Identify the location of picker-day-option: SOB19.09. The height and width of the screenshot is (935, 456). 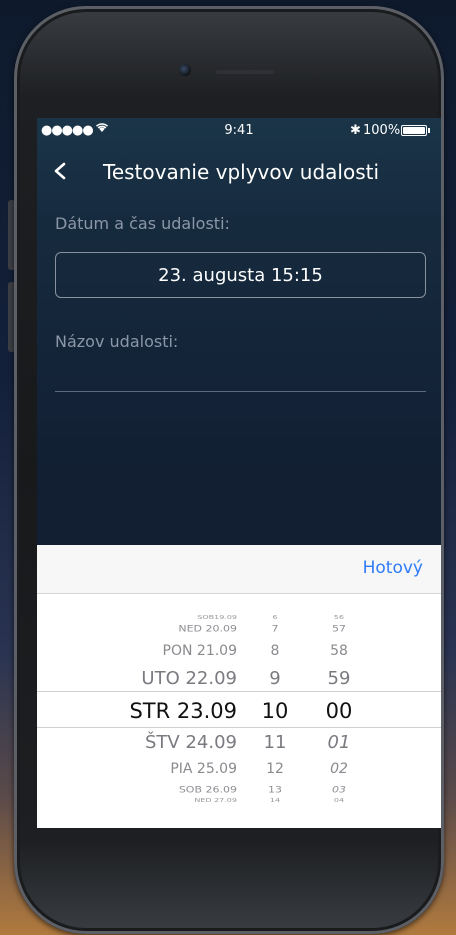
(217, 618).